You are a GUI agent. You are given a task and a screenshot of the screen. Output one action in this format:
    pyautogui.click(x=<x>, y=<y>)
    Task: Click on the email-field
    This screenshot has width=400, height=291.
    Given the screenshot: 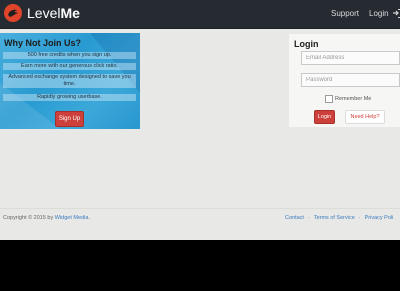 What is the action you would take?
    pyautogui.click(x=350, y=58)
    